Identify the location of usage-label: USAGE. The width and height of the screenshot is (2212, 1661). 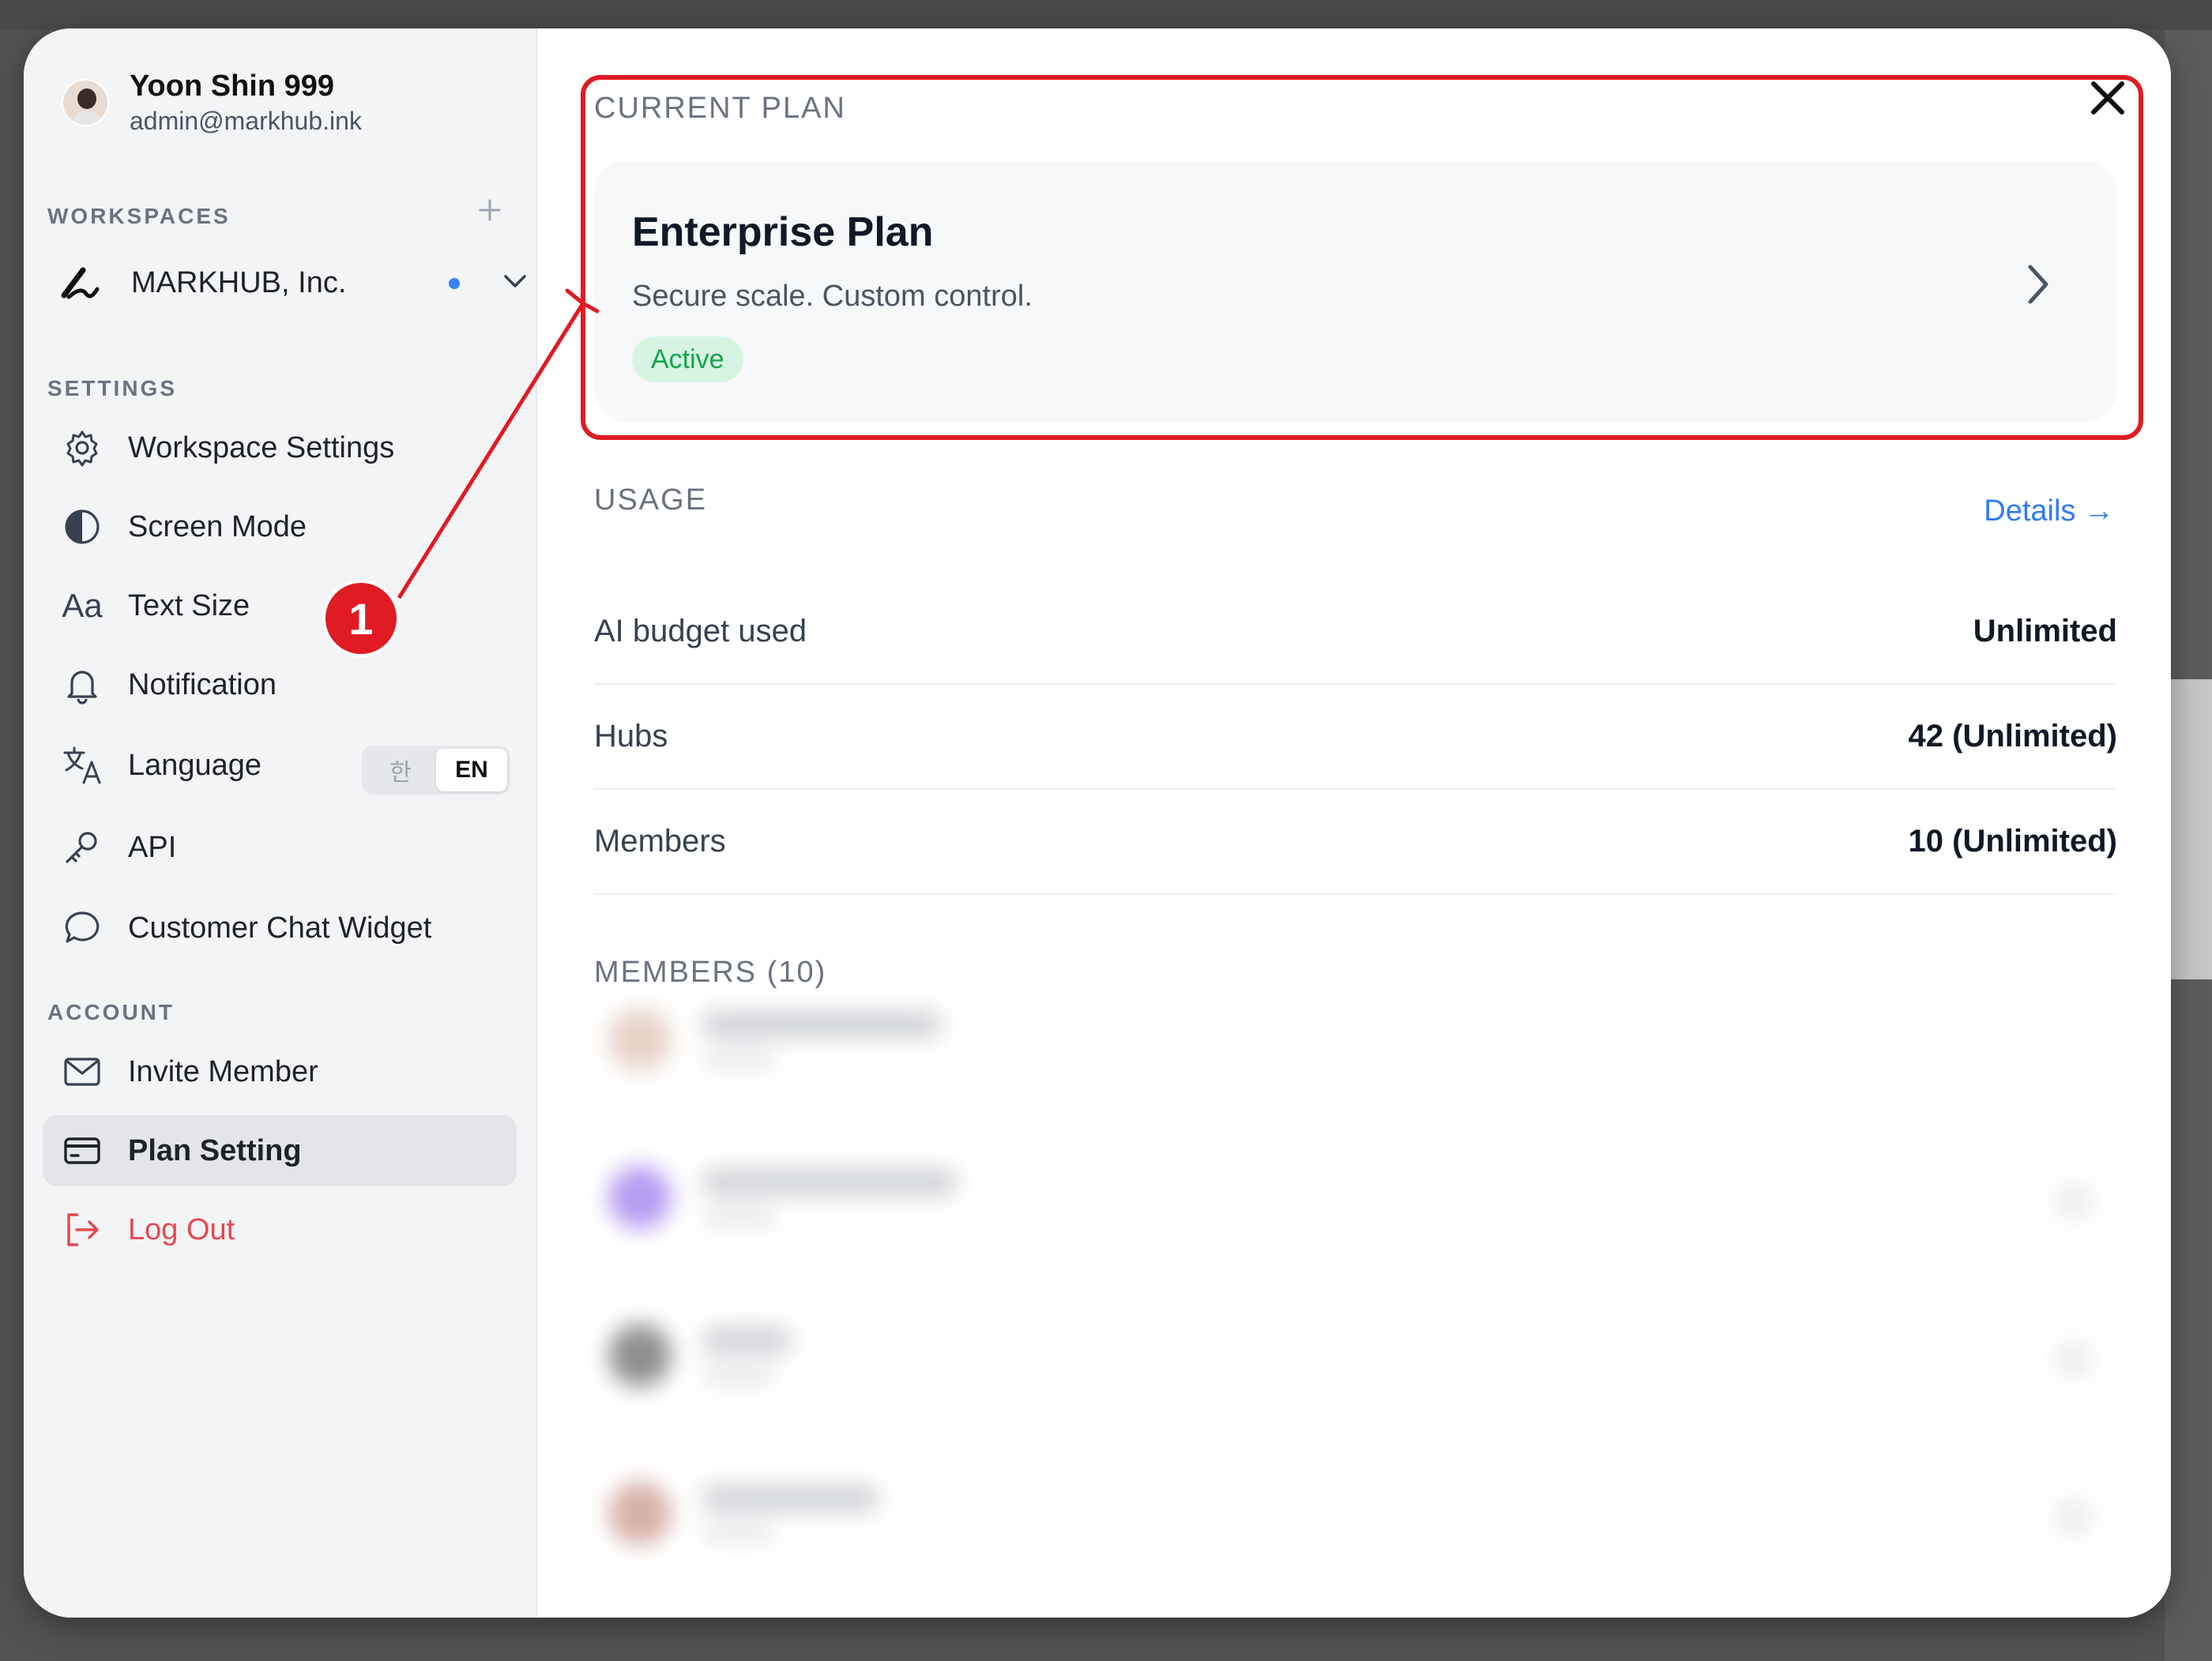
(651, 500).